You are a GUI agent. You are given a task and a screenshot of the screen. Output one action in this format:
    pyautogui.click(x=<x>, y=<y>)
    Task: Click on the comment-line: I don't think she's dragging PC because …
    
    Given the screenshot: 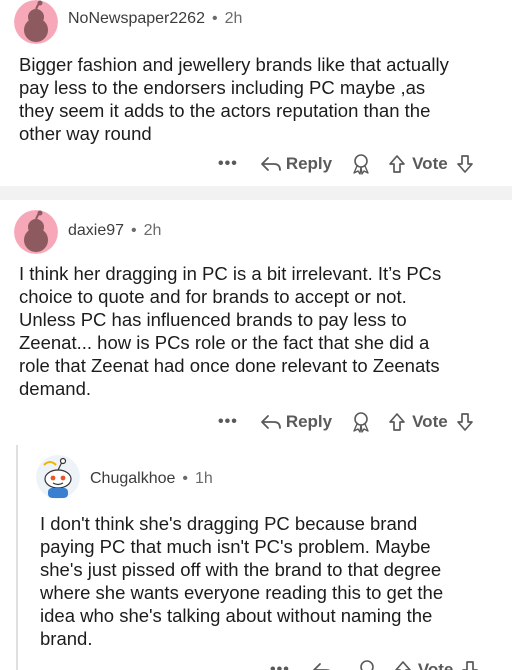 What is the action you would take?
    pyautogui.click(x=229, y=523)
    